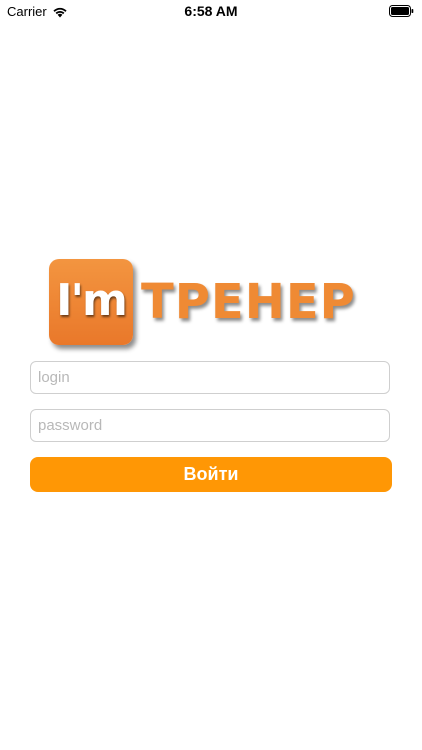 This screenshot has width=422, height=750. I want to click on login-button: Войти, so click(211, 474).